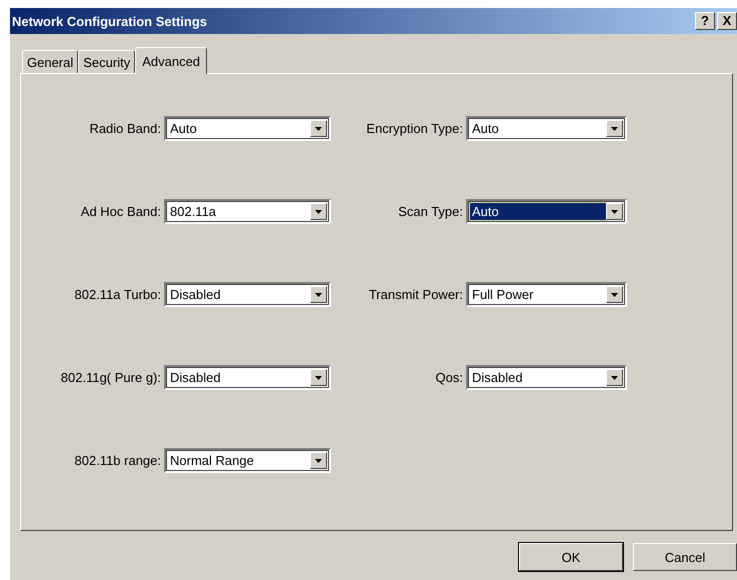  What do you see at coordinates (109, 21) in the screenshot?
I see `window-title: Network Configuration Settings` at bounding box center [109, 21].